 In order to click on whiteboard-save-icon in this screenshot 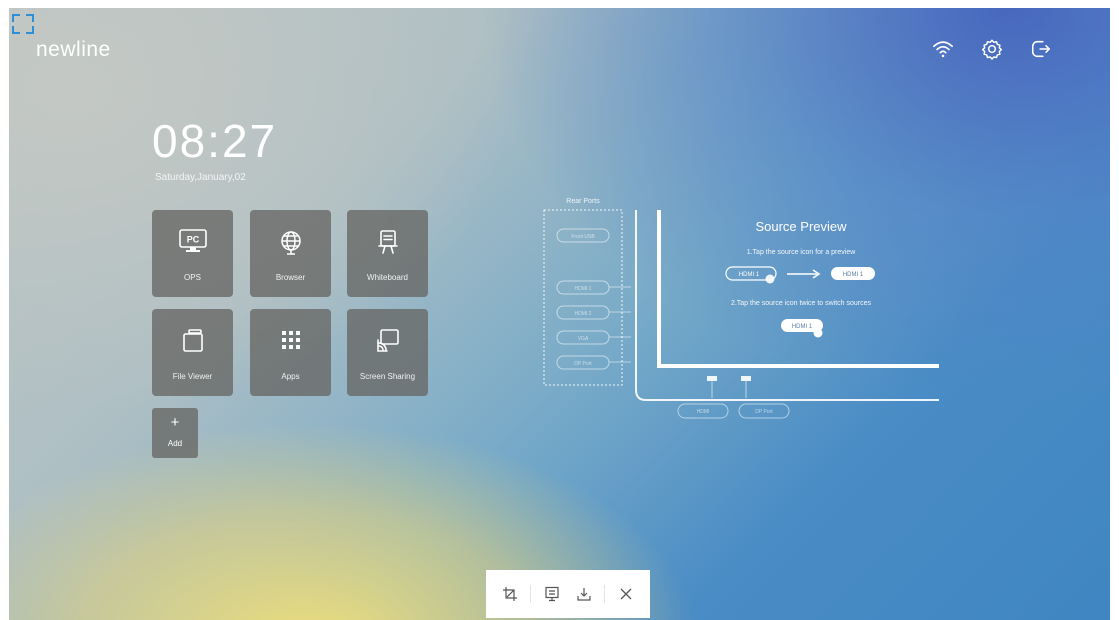, I will do `click(552, 594)`.